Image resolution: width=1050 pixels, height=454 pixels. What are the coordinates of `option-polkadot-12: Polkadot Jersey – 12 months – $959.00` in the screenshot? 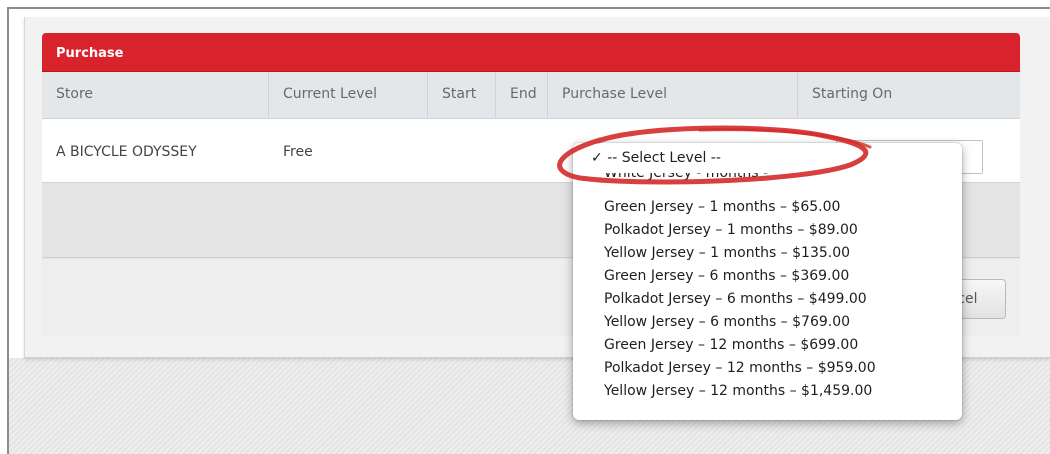 It's located at (740, 368).